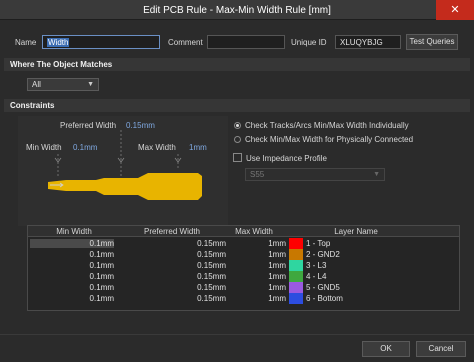  I want to click on use-impedance-label: Use Impedance Profile, so click(286, 158).